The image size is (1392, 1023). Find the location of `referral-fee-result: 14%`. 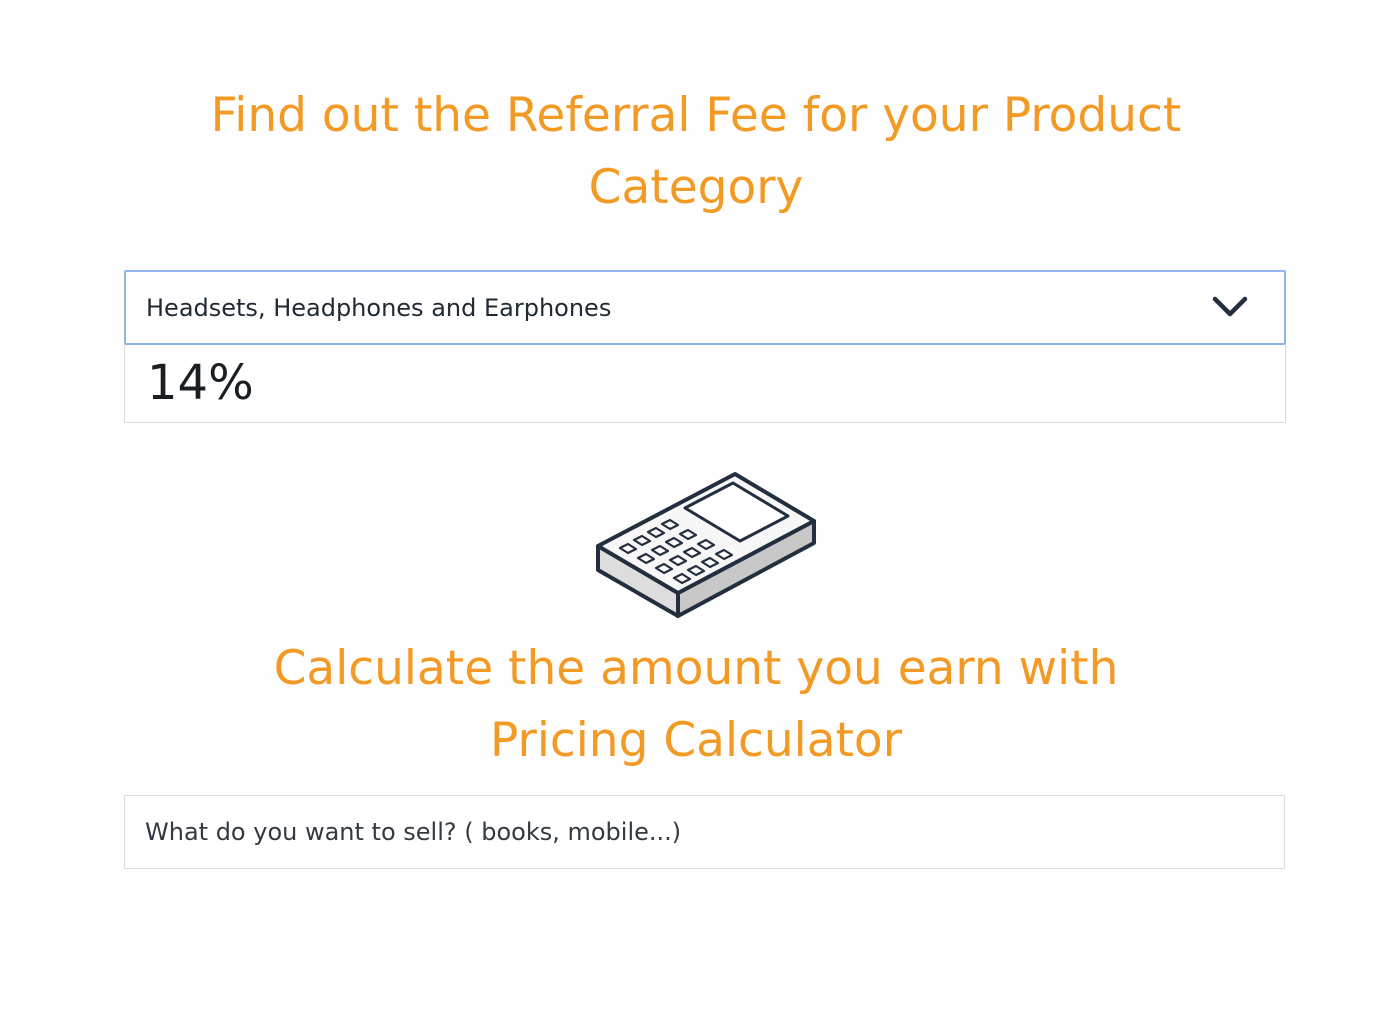

referral-fee-result: 14% is located at coordinates (705, 384).